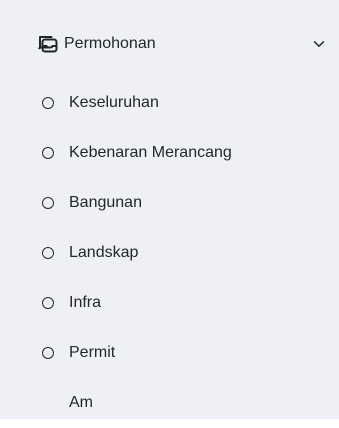 This screenshot has height=428, width=339. What do you see at coordinates (169, 103) in the screenshot?
I see `sidebar-item-keseluruhan: Keseluruhan` at bounding box center [169, 103].